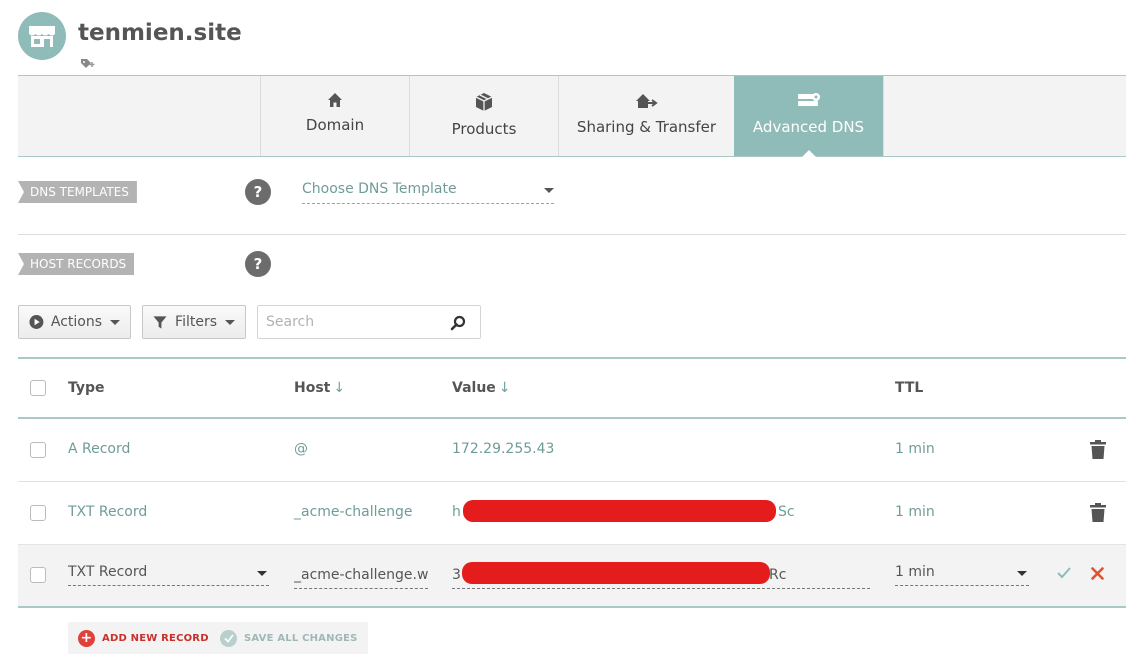 This screenshot has height=661, width=1137. Describe the element at coordinates (484, 102) in the screenshot. I see `box-icon` at that location.